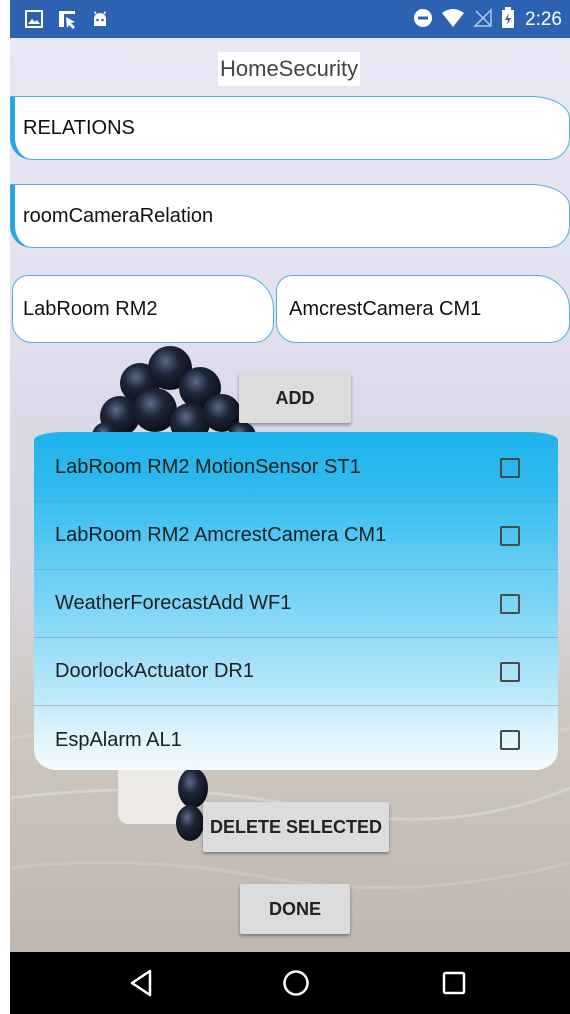 Image resolution: width=570 pixels, height=1014 pixels. What do you see at coordinates (34, 21) in the screenshot?
I see `image-icon` at bounding box center [34, 21].